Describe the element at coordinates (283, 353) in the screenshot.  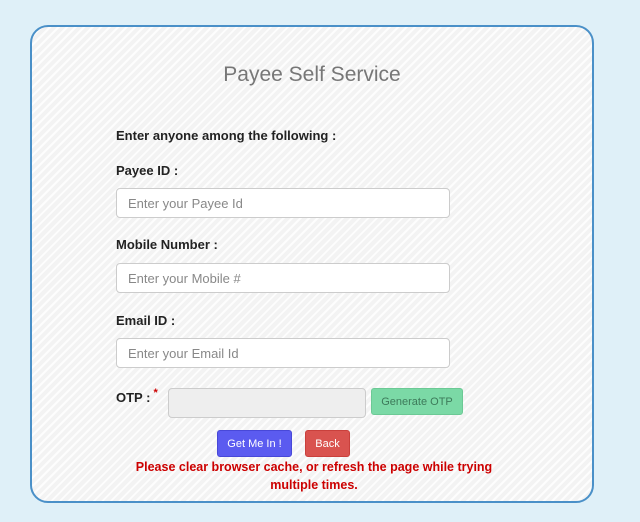
I see `email-id-input` at that location.